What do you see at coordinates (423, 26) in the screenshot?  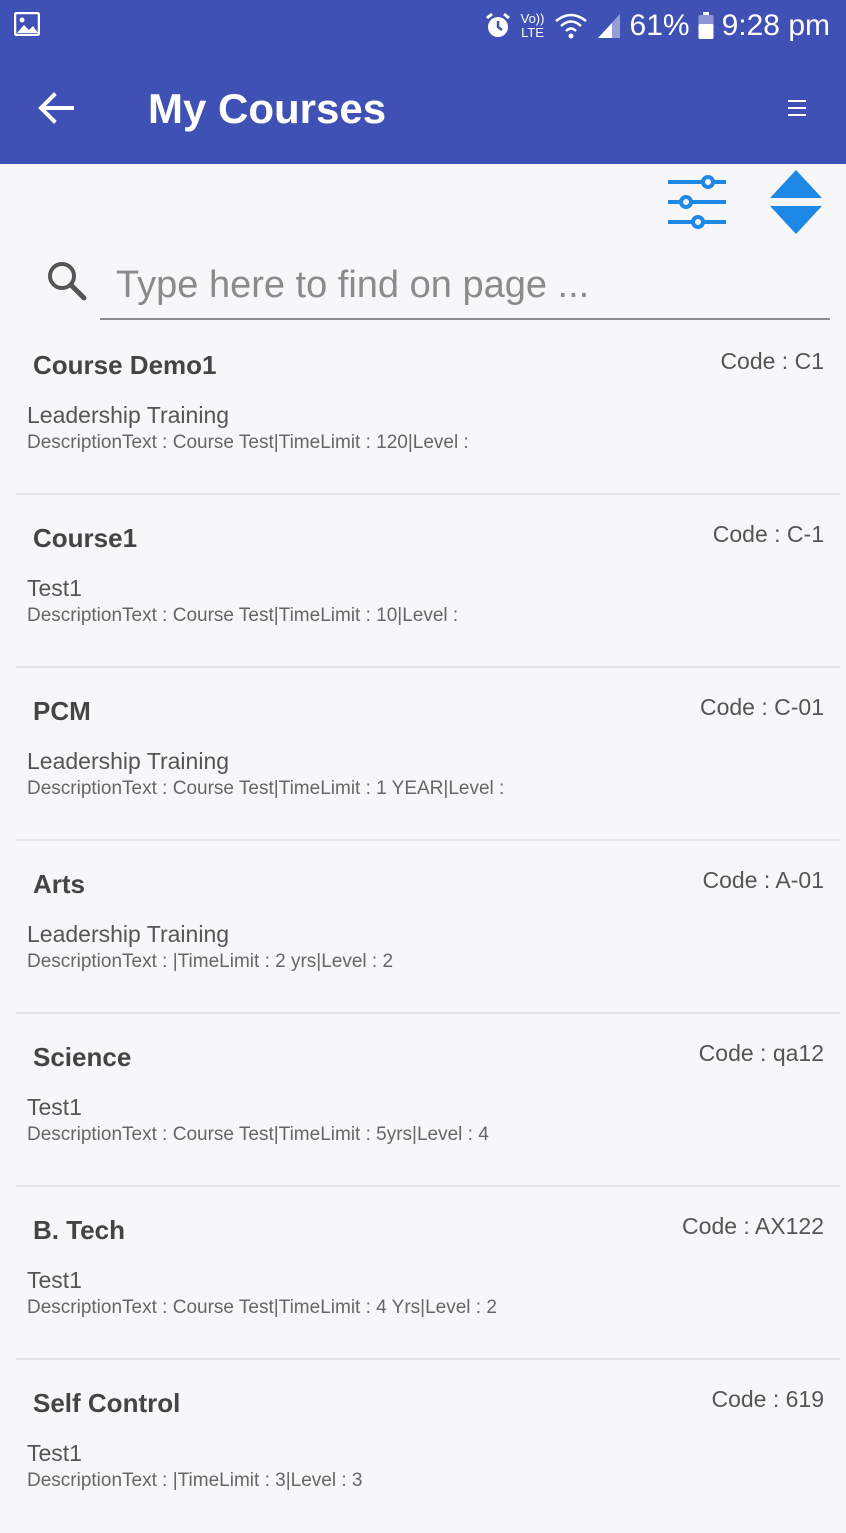 I see `status-bar: Vo)) LTE 61% 9:28 pm` at bounding box center [423, 26].